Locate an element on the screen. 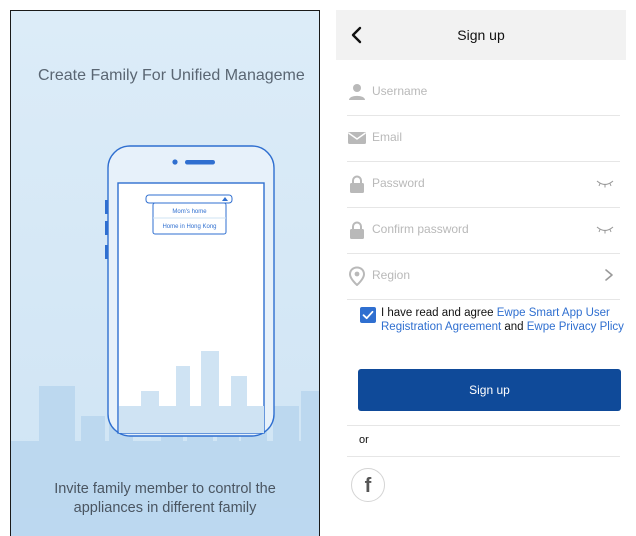  agree-checkbox is located at coordinates (368, 315).